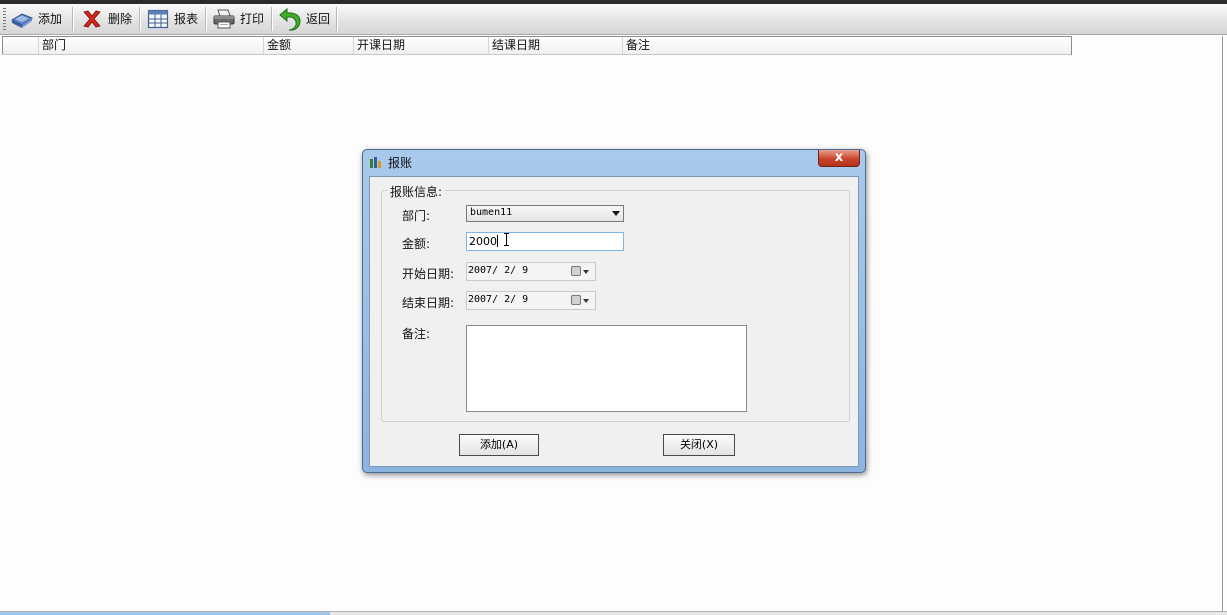  I want to click on column-header-department: 部门, so click(150, 45).